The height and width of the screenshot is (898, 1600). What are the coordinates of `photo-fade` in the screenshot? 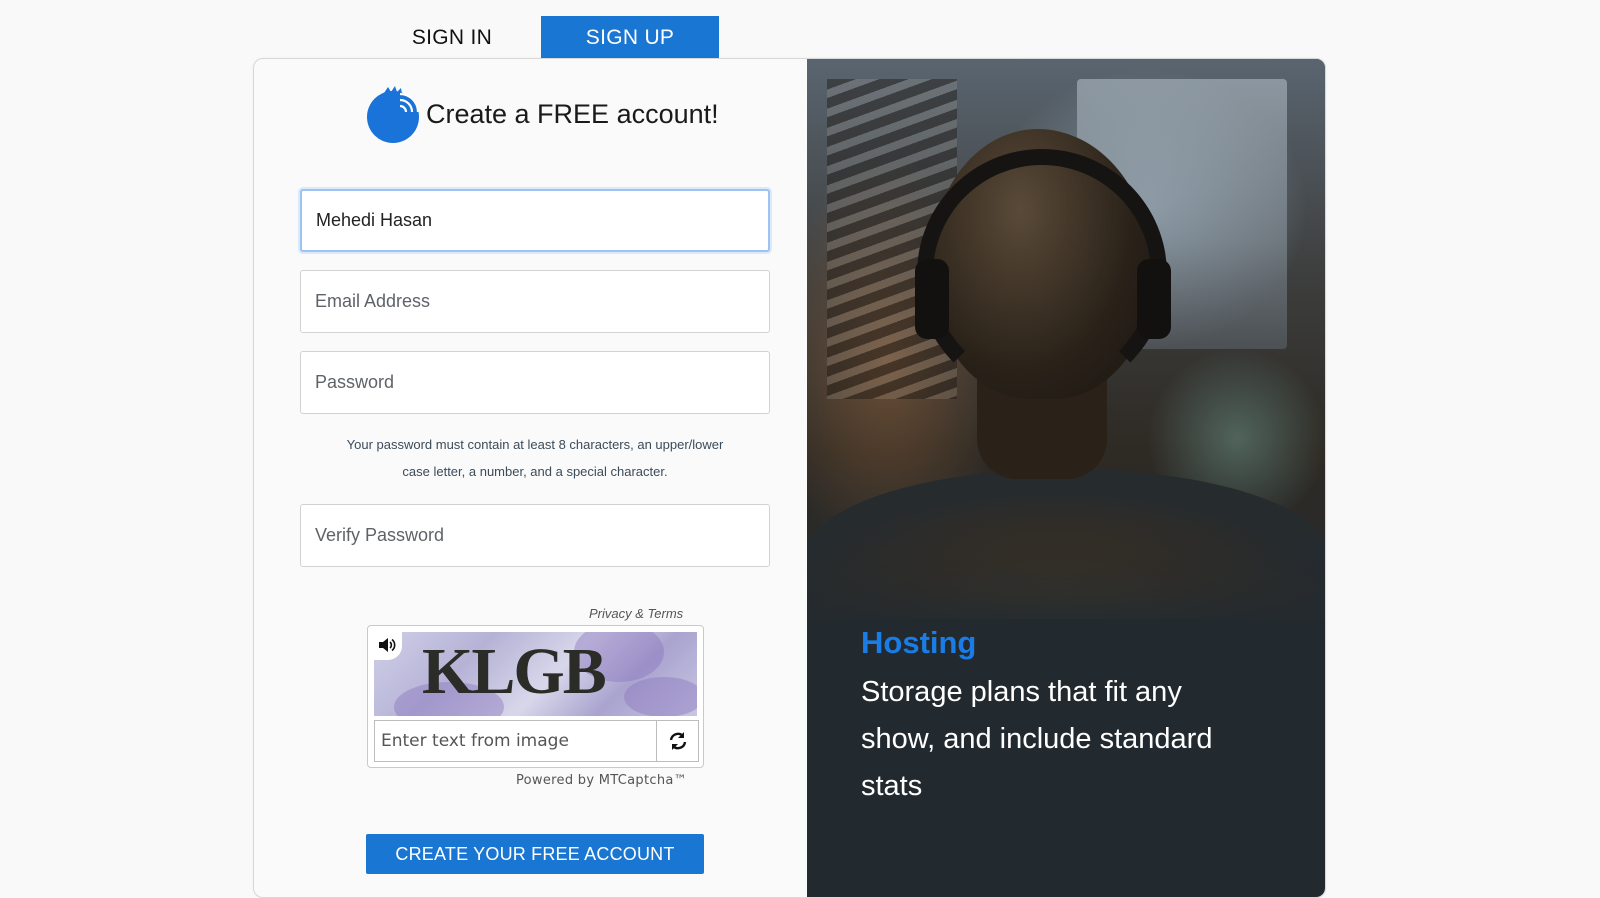 It's located at (1066, 569).